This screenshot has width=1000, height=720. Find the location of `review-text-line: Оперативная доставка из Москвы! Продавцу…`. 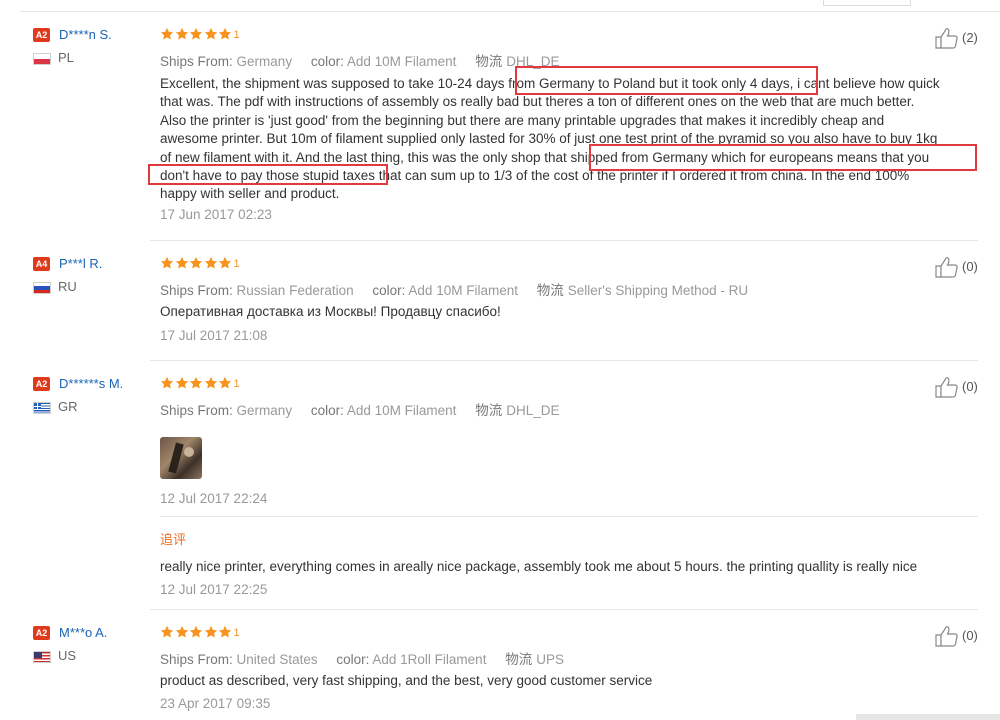

review-text-line: Оперативная доставка из Москвы! Продавцу… is located at coordinates (330, 311).